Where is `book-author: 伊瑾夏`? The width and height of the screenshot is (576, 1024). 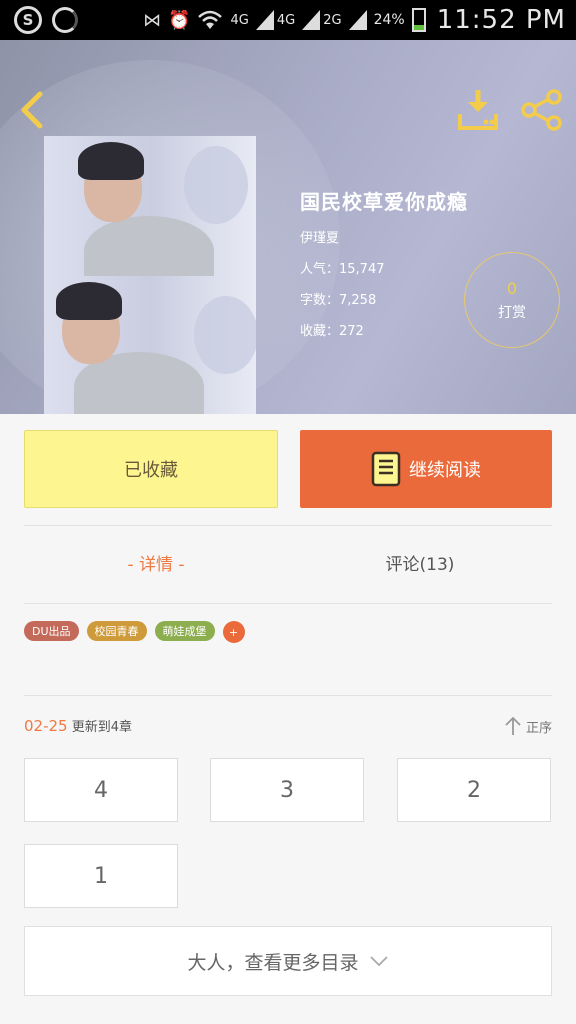 book-author: 伊瑾夏 is located at coordinates (384, 236).